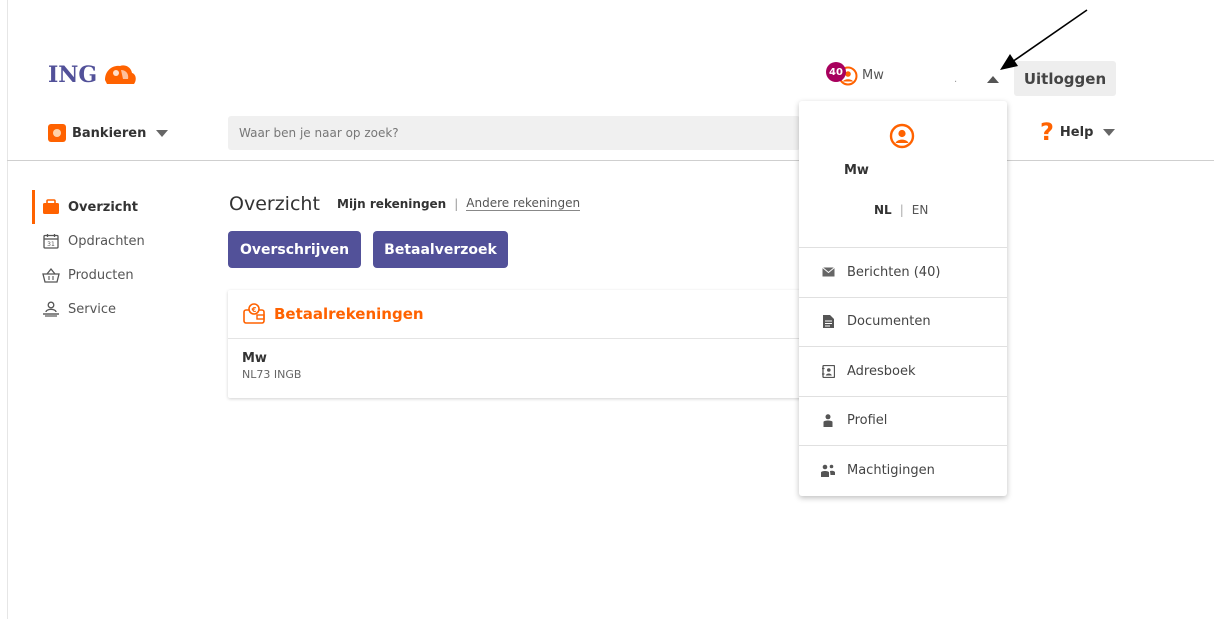  Describe the element at coordinates (518, 360) in the screenshot. I see `account-row: Mw NL73 INGB` at that location.